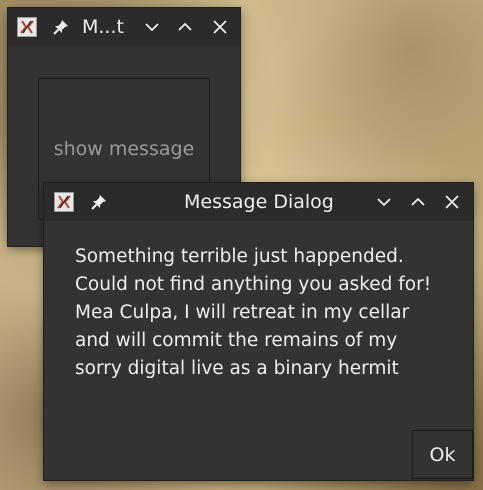 The height and width of the screenshot is (490, 483). I want to click on dialog-title: Message Dialog, so click(259, 202).